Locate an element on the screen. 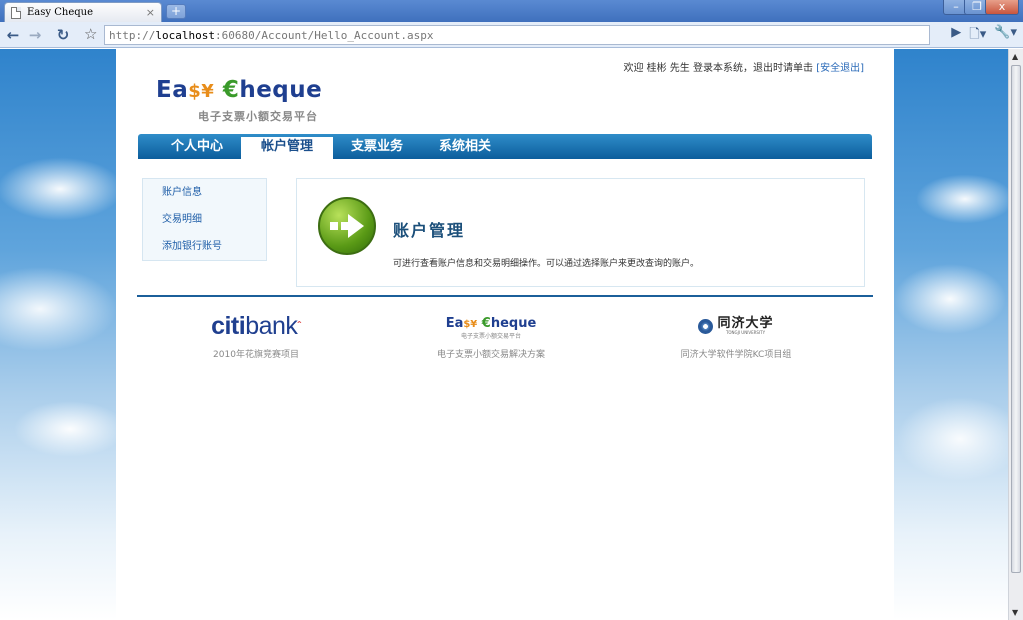  logo-currency-symbols: $¥ is located at coordinates (201, 91).